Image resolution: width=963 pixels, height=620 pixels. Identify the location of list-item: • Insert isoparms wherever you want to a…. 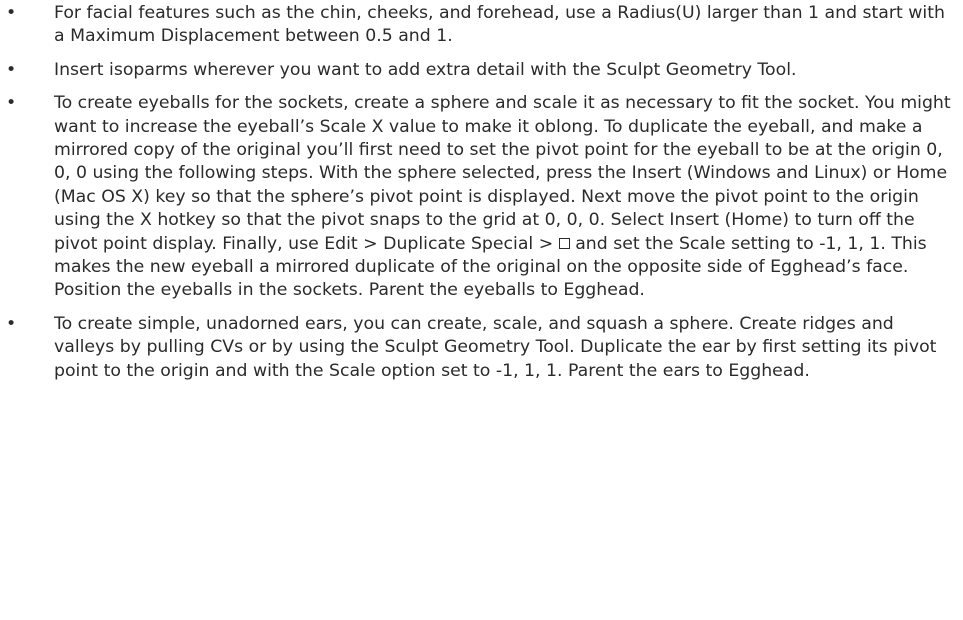
(481, 70).